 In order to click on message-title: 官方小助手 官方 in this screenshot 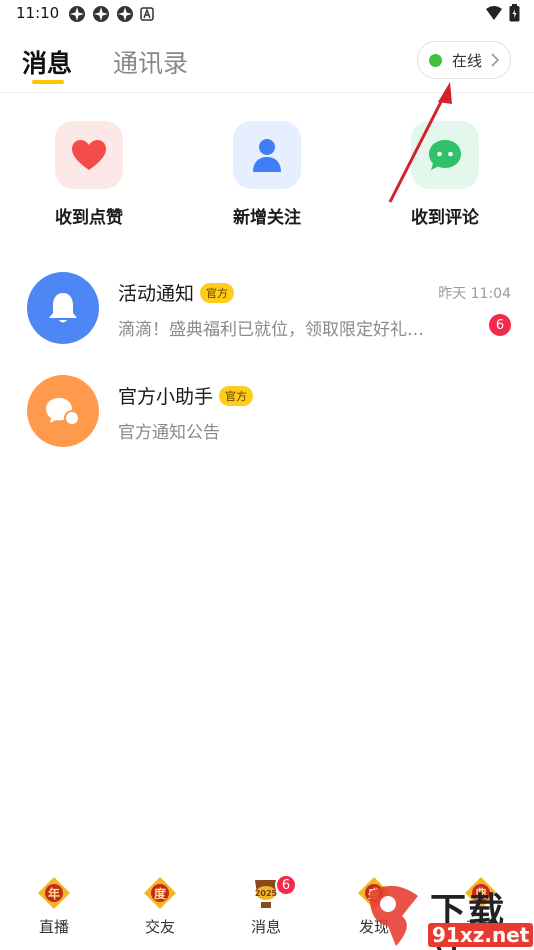, I will do `click(186, 395)`.